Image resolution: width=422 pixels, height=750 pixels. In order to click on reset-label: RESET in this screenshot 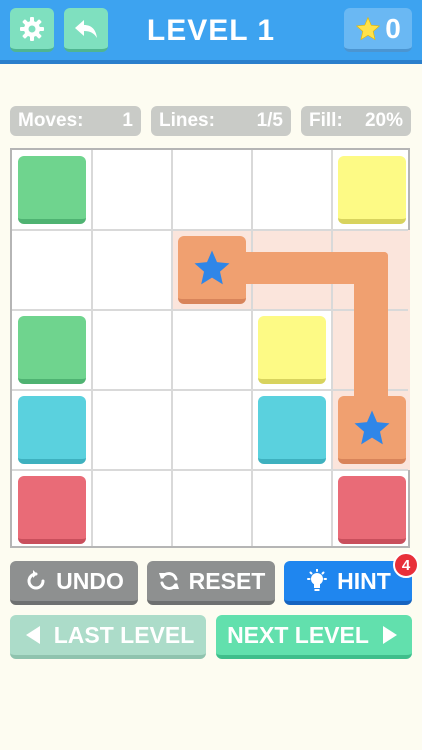, I will do `click(227, 580)`.